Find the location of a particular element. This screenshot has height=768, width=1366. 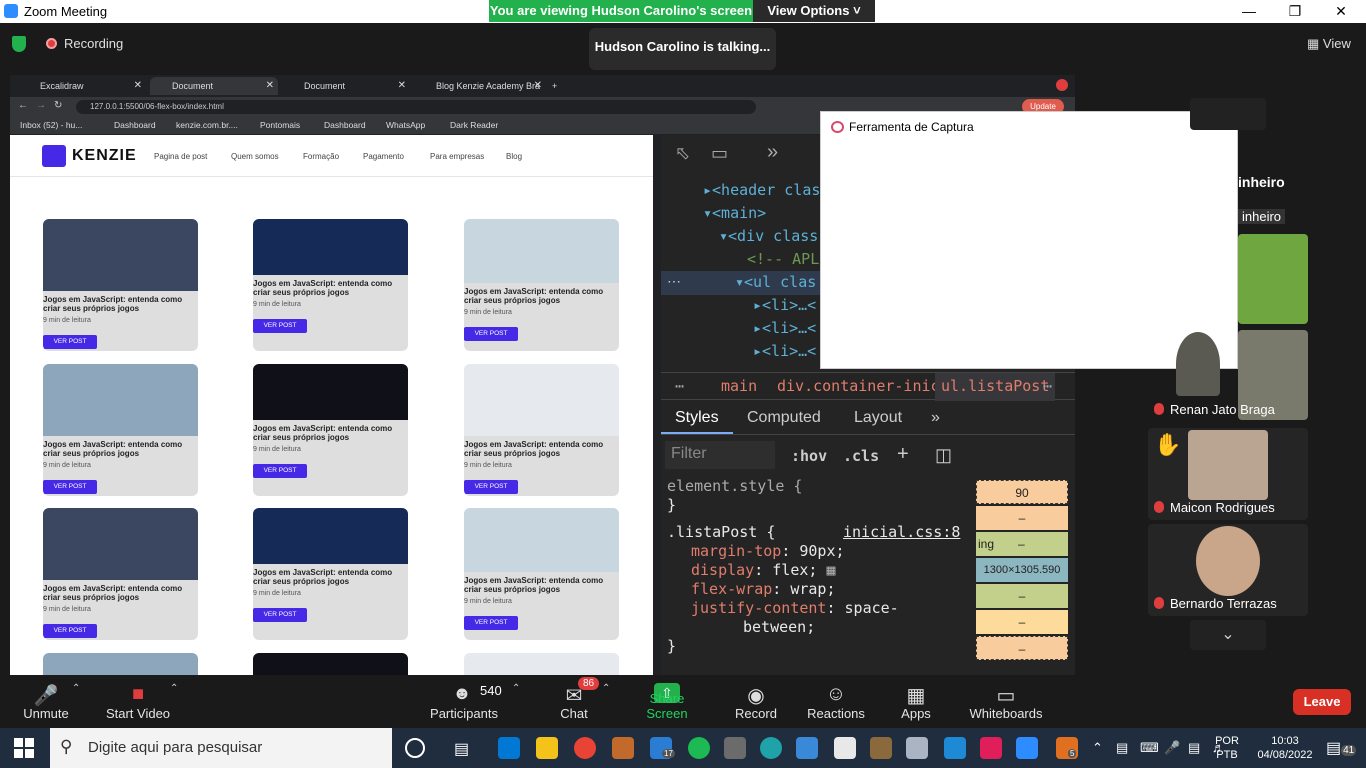

nav-quem-somos: Quem somos is located at coordinates (255, 156).